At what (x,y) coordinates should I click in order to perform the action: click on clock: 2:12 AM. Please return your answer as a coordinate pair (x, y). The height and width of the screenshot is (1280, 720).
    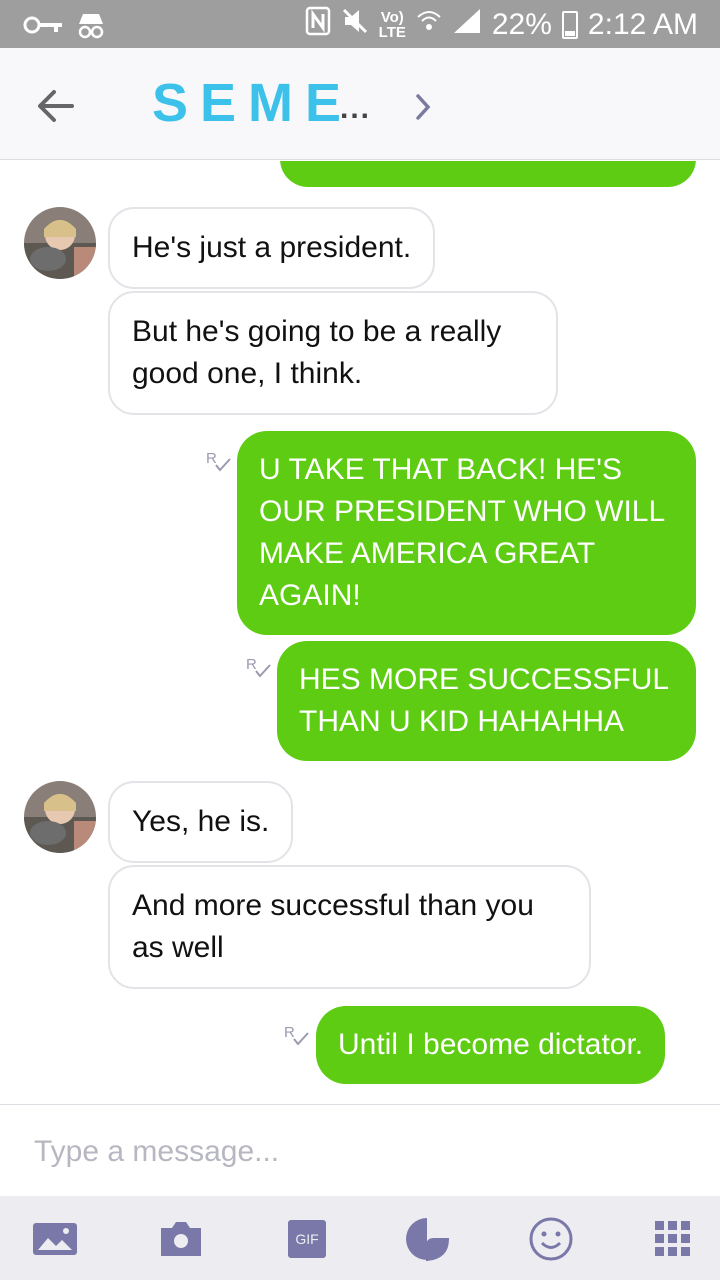
    Looking at the image, I should click on (642, 24).